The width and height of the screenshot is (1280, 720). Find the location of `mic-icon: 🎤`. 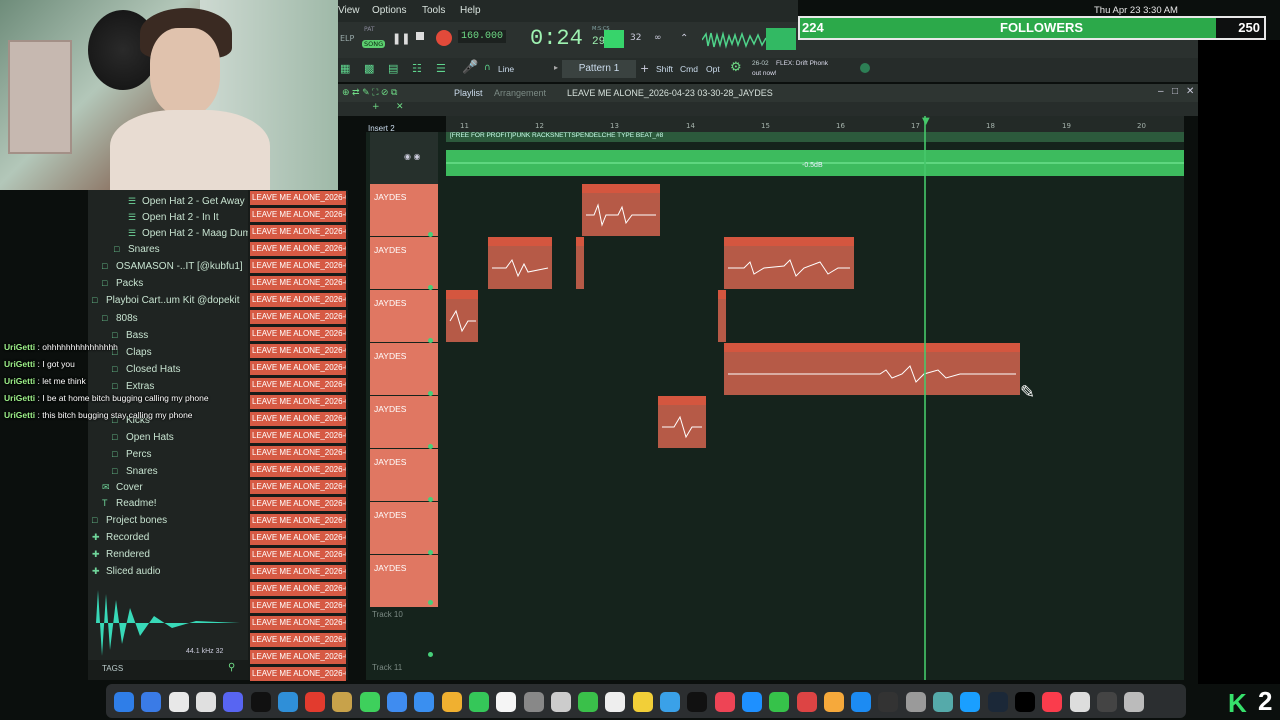

mic-icon: 🎤 is located at coordinates (470, 67).